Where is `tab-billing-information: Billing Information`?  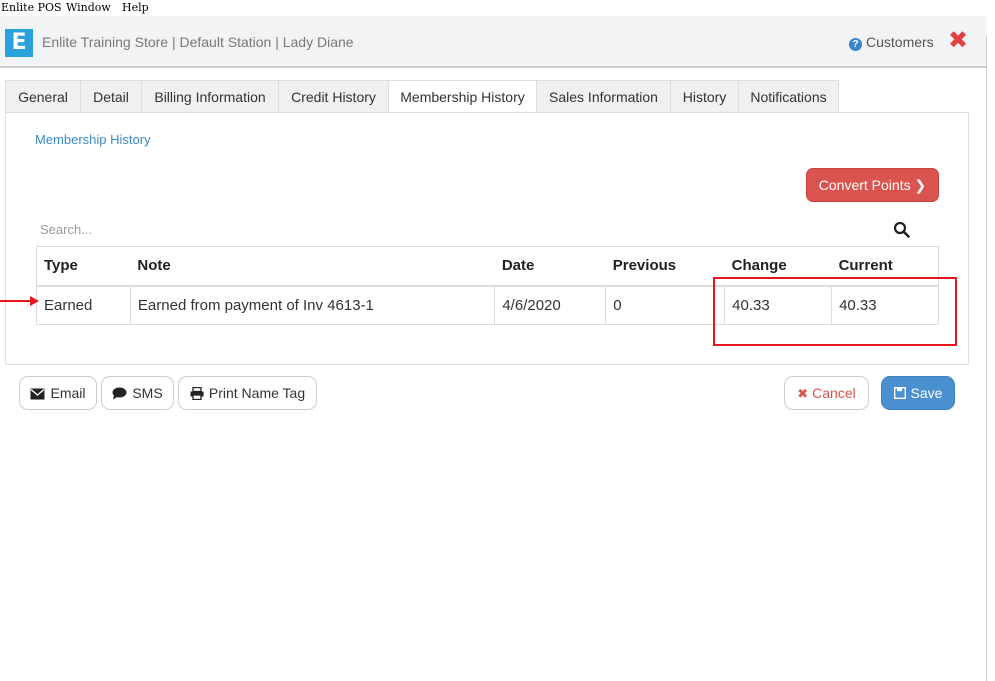 tab-billing-information: Billing Information is located at coordinates (210, 96).